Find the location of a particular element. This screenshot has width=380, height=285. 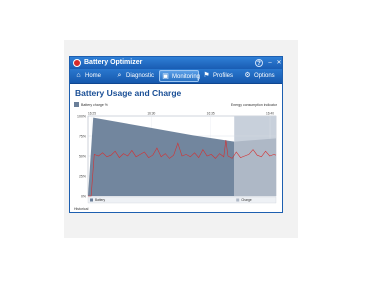

tab-monitoring: ▣ Monitoring is located at coordinates (180, 76).